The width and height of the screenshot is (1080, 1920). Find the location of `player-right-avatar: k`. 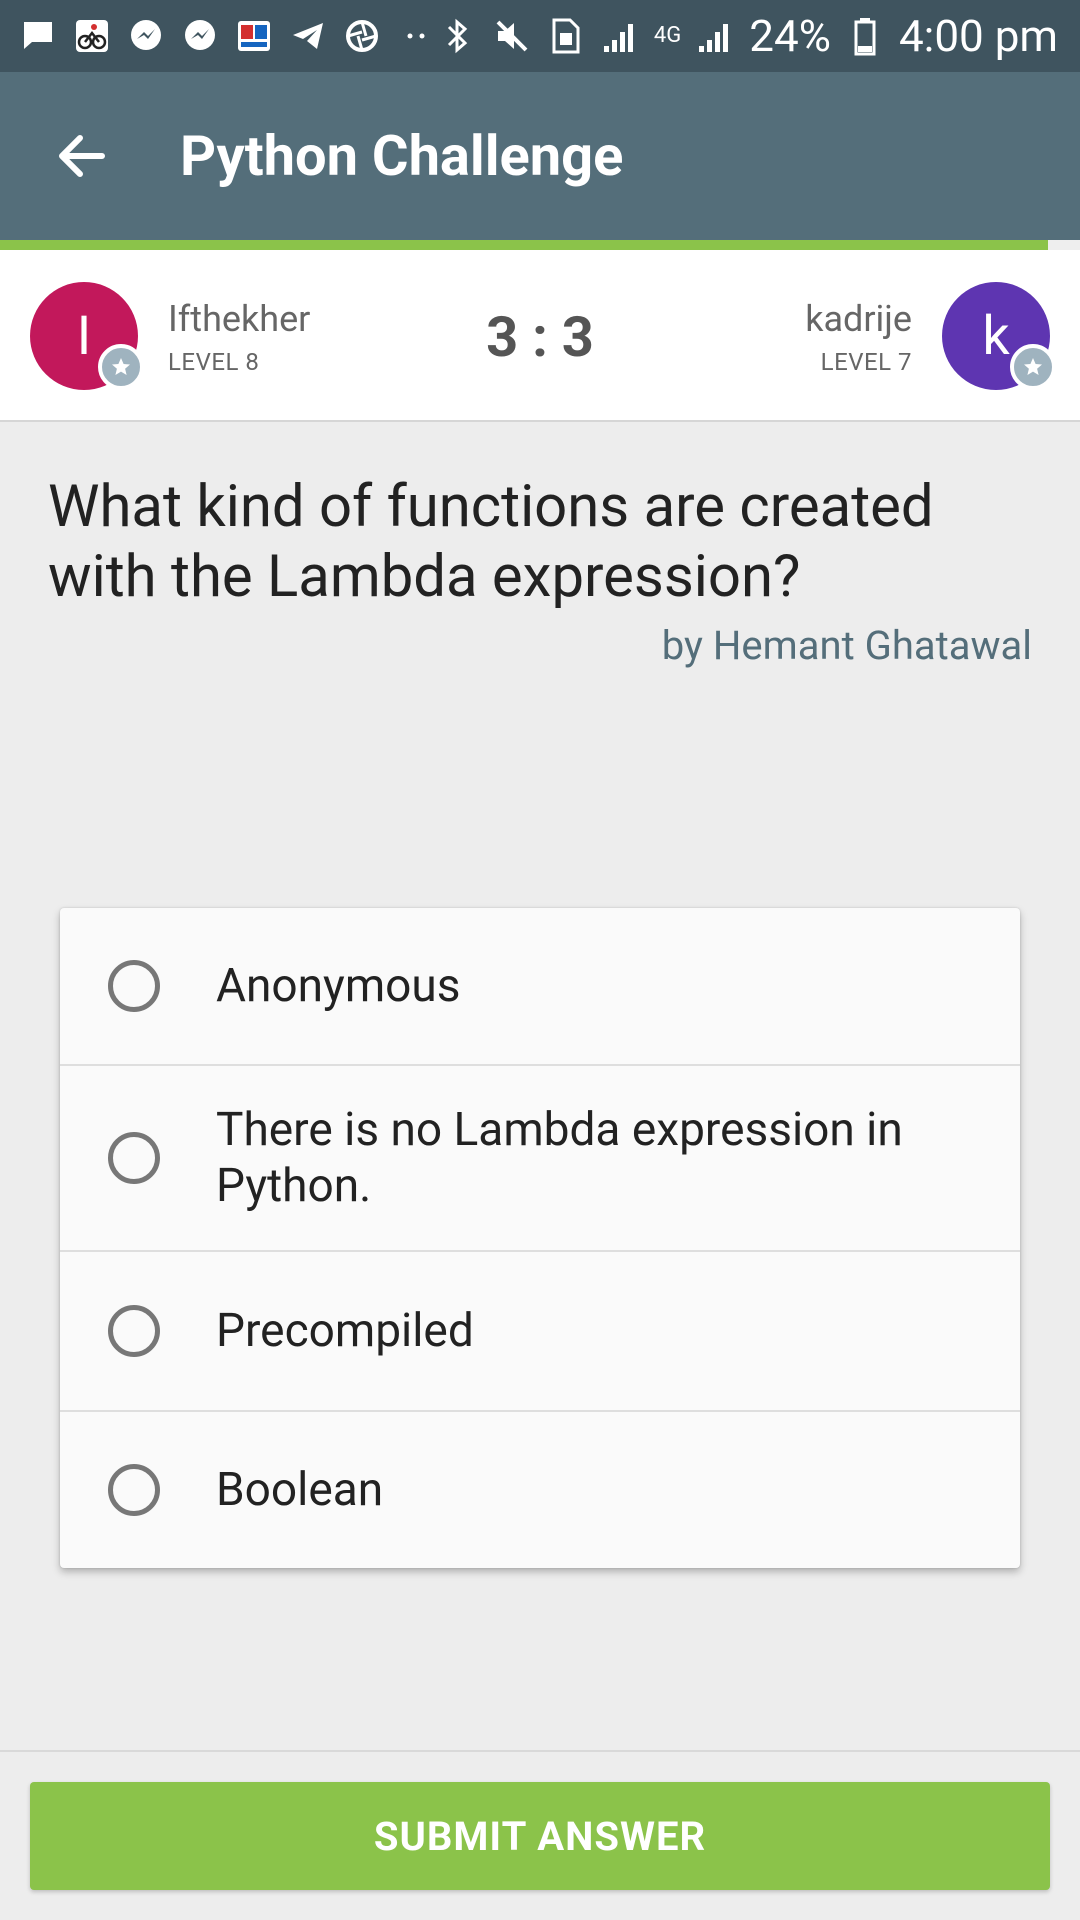

player-right-avatar: k is located at coordinates (999, 336).